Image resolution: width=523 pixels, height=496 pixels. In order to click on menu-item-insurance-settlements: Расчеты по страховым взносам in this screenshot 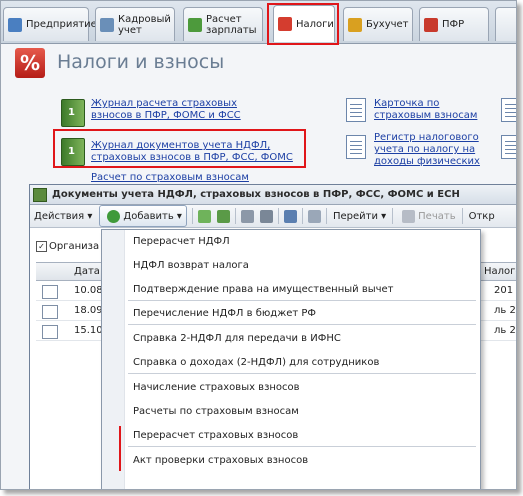, I will do `click(216, 411)`.